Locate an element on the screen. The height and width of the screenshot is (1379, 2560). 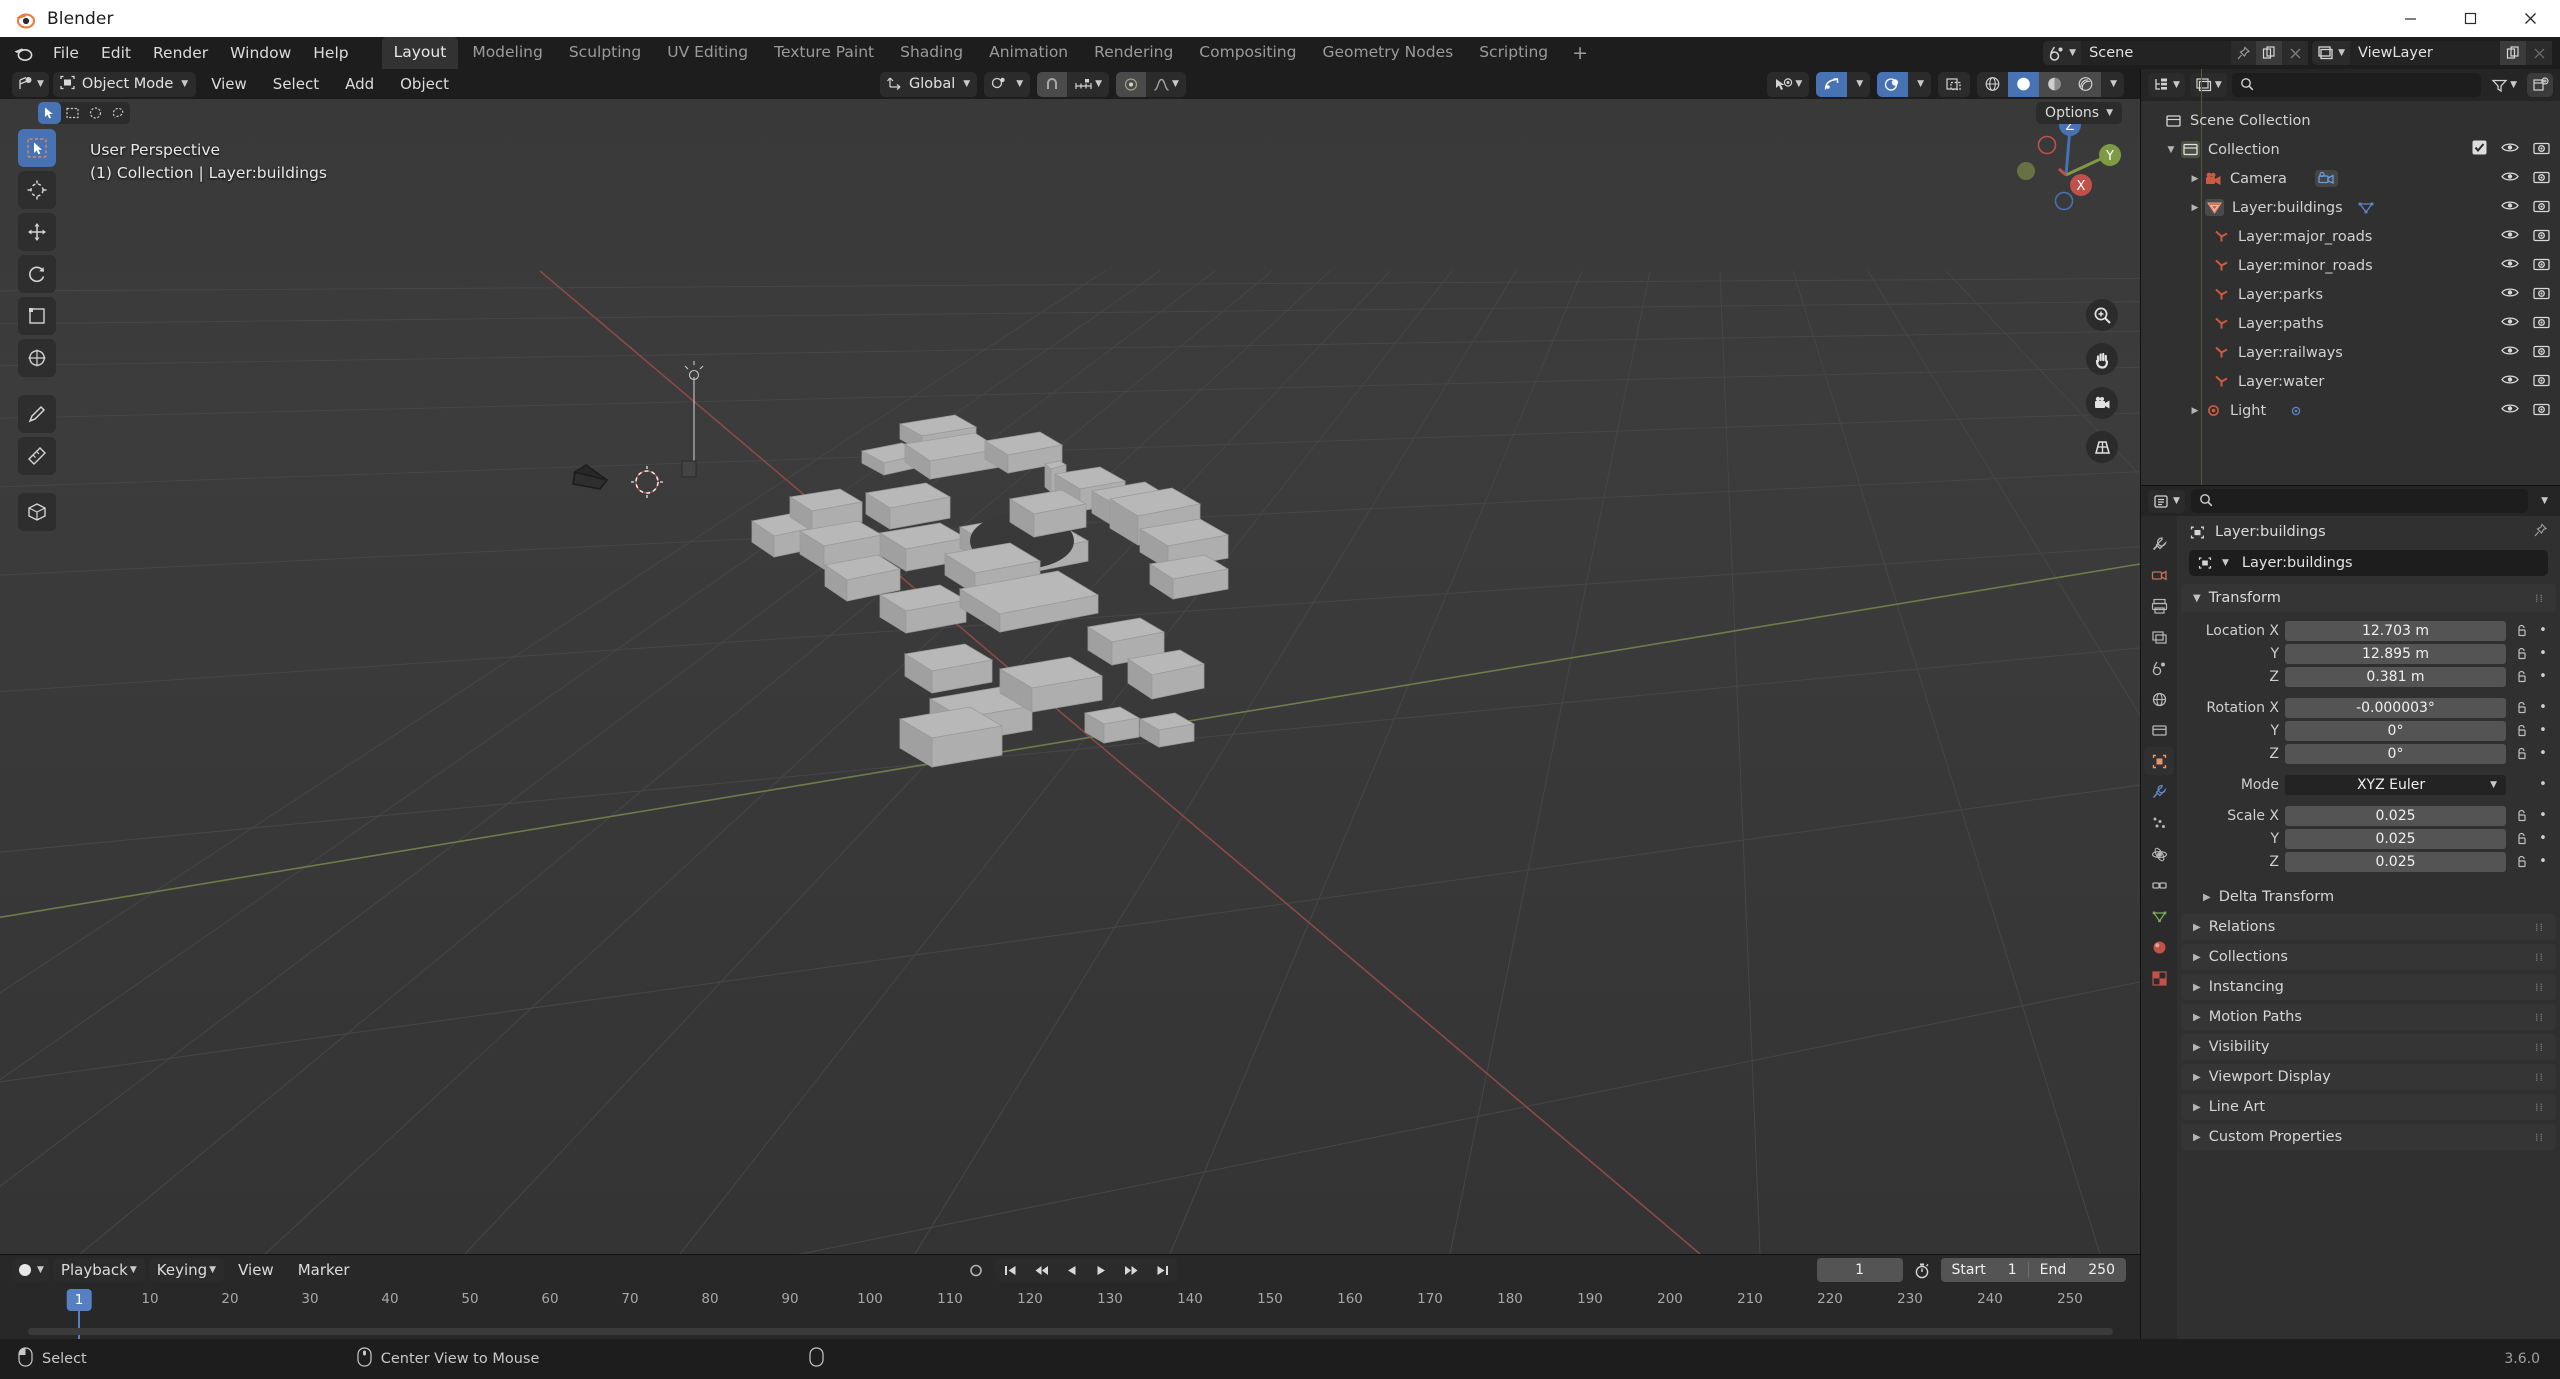
location-y-value: 12.895 m is located at coordinates (2395, 653).